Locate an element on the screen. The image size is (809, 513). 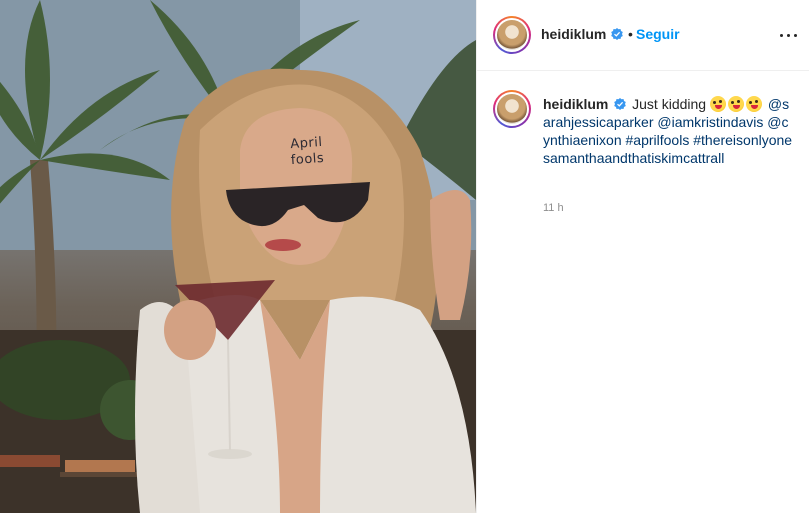
post-timestamp: 11 h is located at coordinates (553, 208).